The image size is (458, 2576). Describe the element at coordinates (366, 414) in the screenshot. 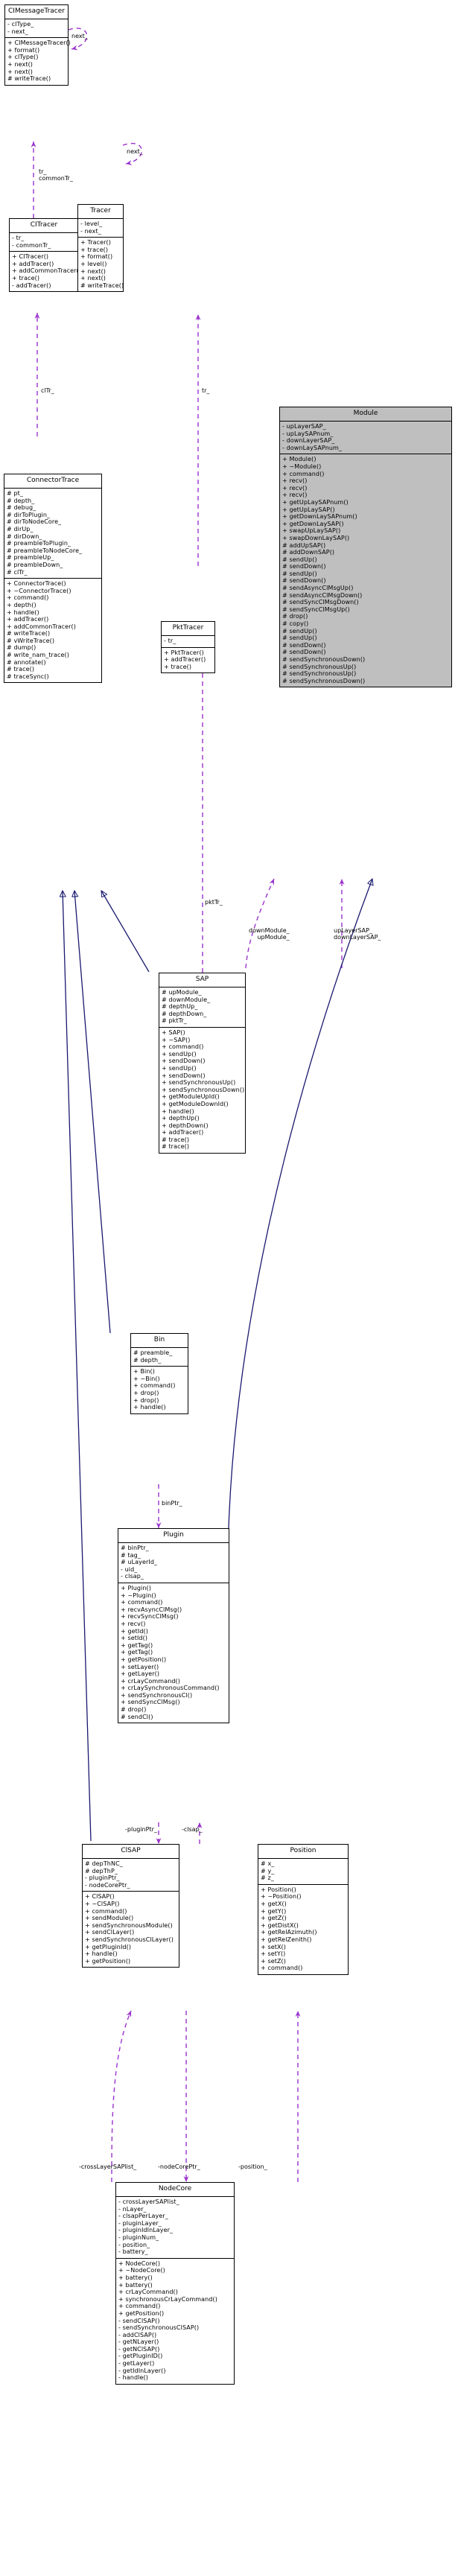

I see `class-title: Module` at that location.